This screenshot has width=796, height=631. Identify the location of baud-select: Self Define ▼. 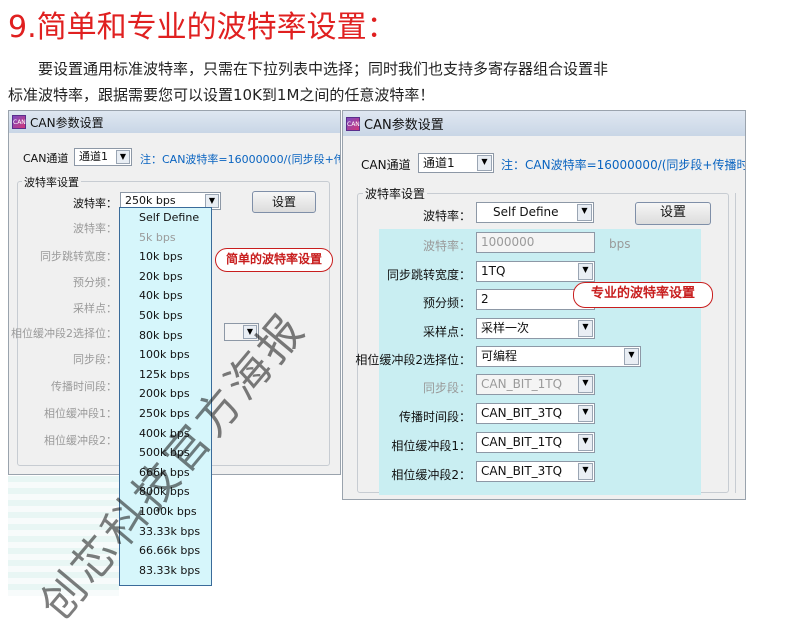
(535, 212).